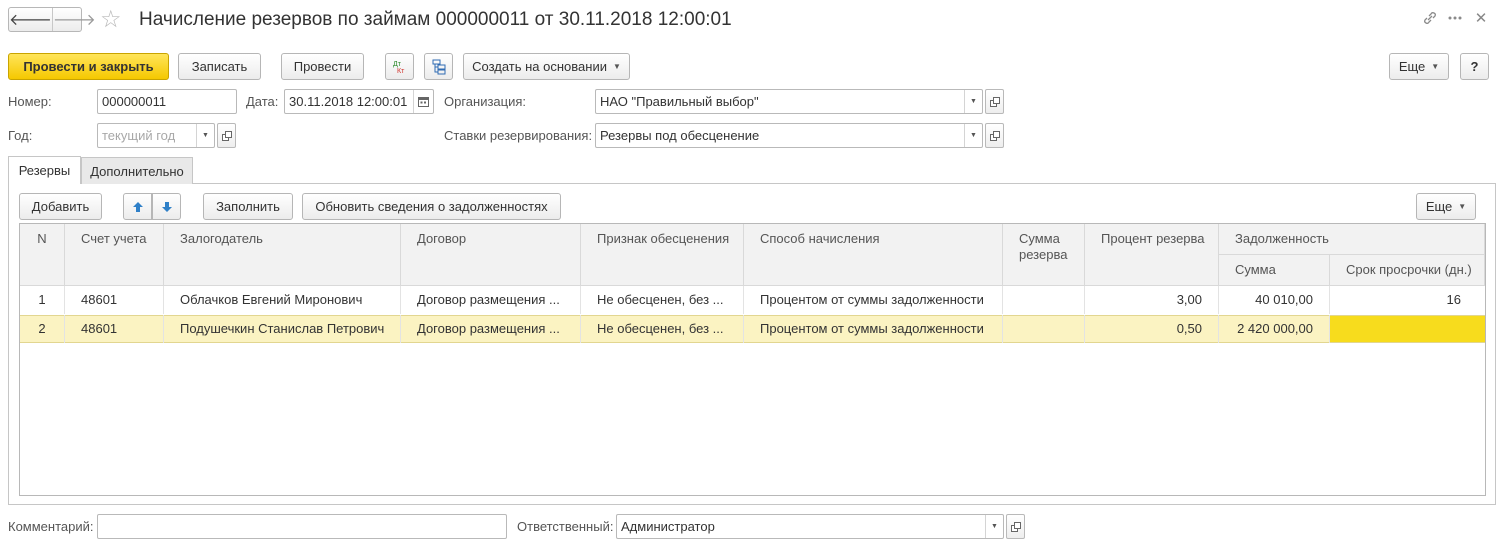  Describe the element at coordinates (423, 101) in the screenshot. I see `calendar-icon` at that location.